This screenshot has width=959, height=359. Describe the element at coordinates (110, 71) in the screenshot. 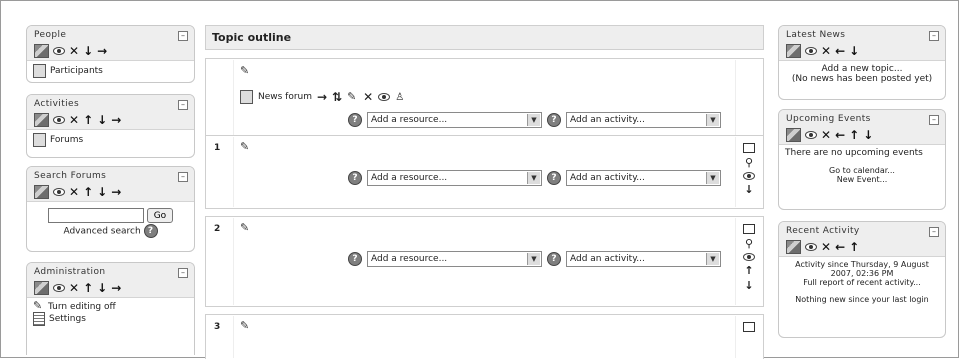

I see `participants-link: Participants` at that location.